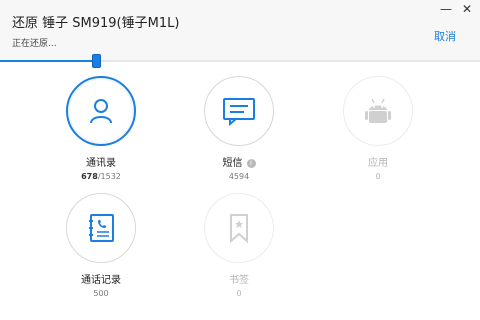 The width and height of the screenshot is (480, 320). Describe the element at coordinates (101, 280) in the screenshot. I see `call-log-label: 通话记录` at that location.